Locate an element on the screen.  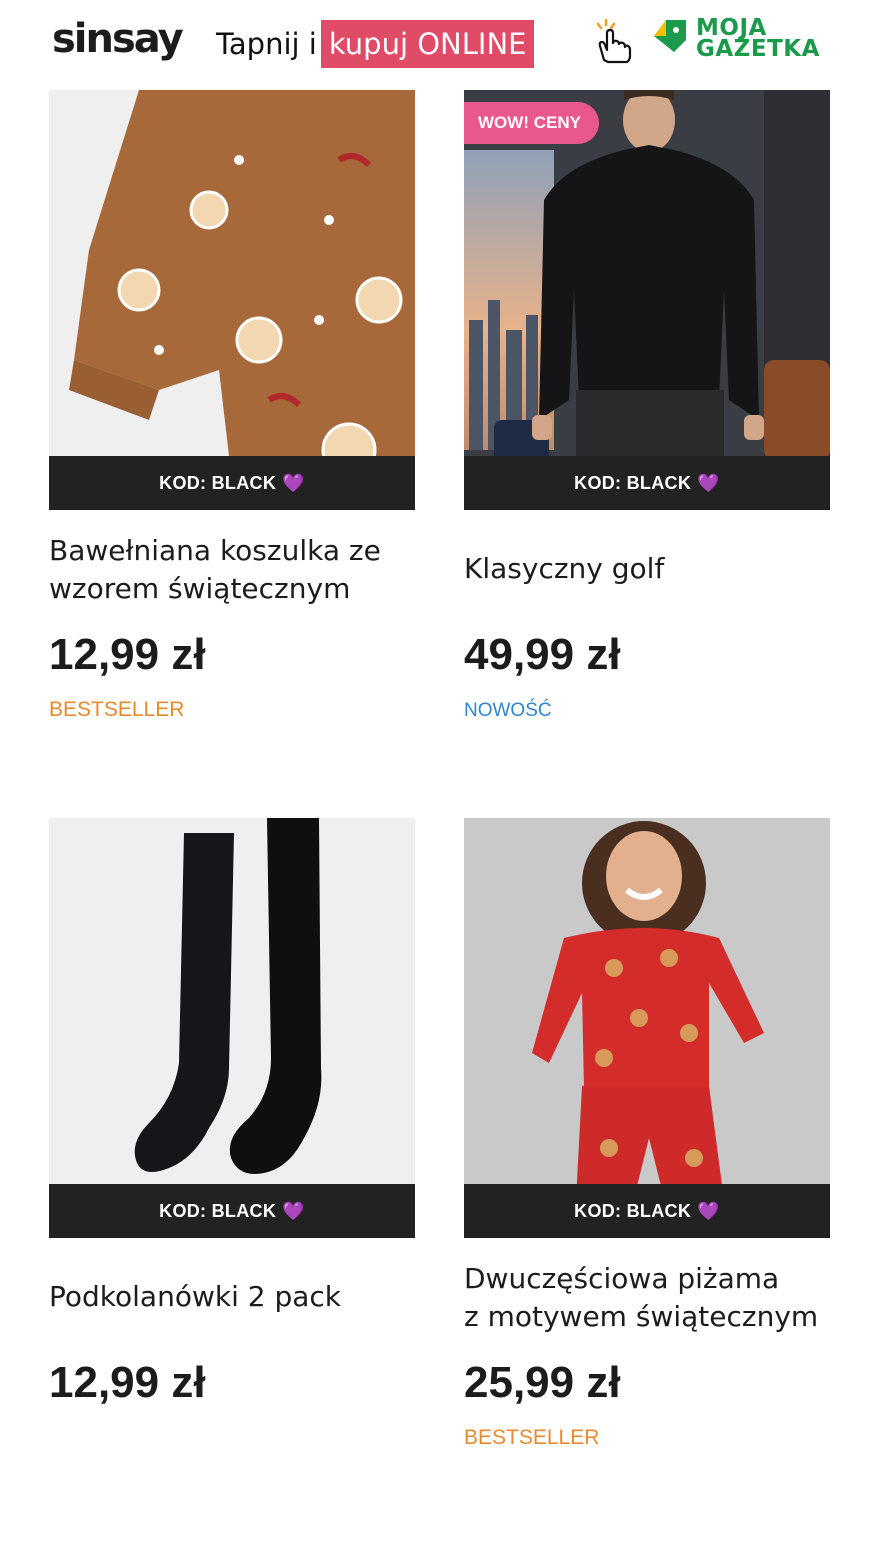
product-price: 49,99 zł is located at coordinates (542, 654).